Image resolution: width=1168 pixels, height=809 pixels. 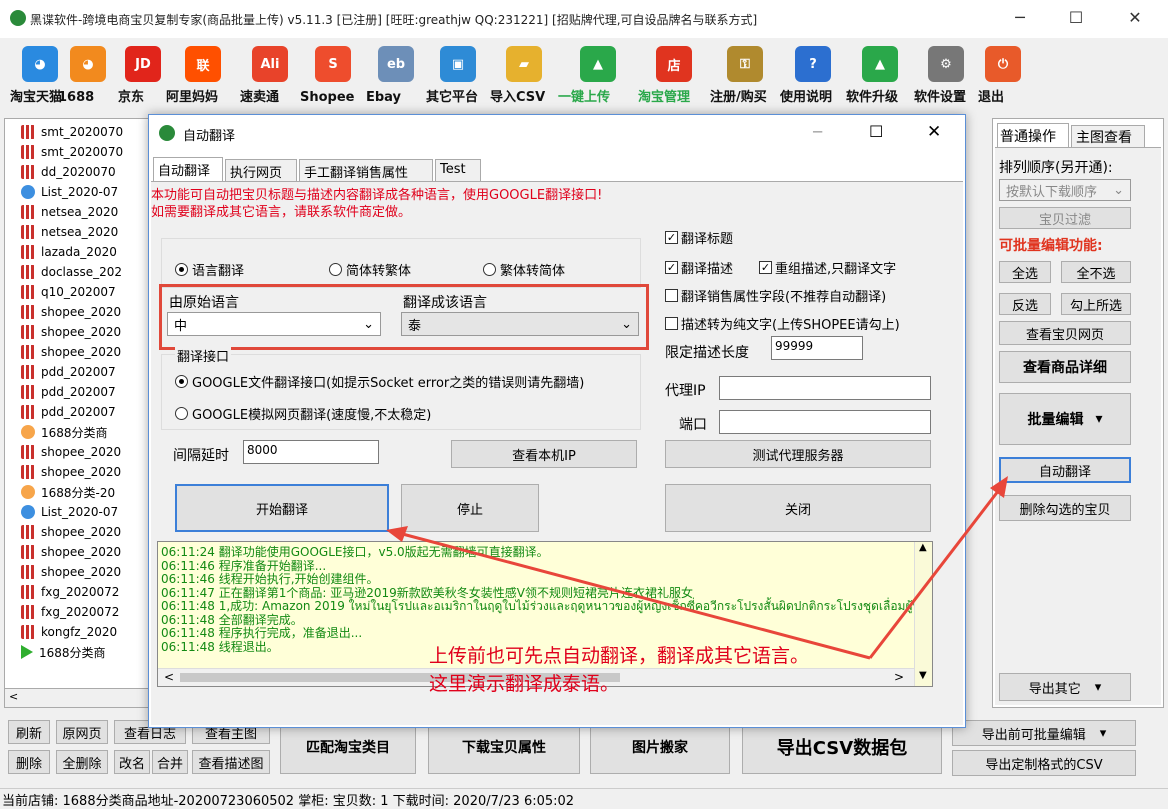 I want to click on delete-button: 删除, so click(x=29, y=762).